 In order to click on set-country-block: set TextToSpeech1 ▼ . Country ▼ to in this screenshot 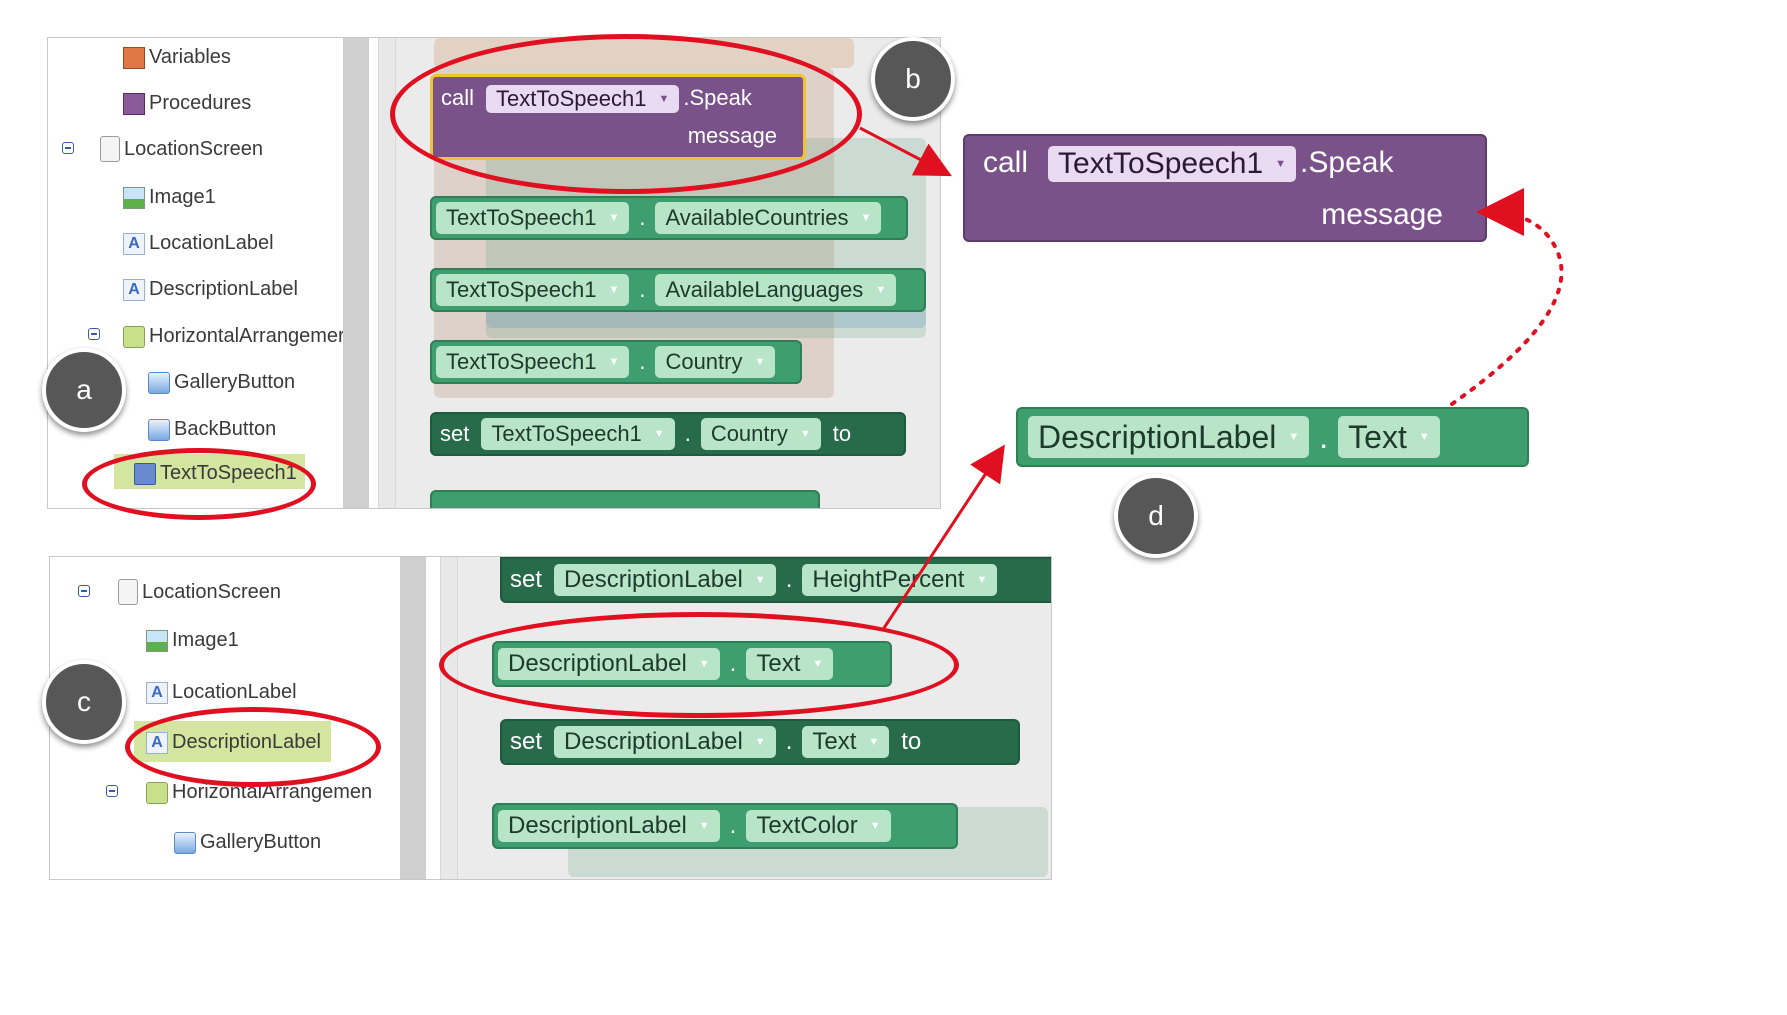, I will do `click(668, 434)`.